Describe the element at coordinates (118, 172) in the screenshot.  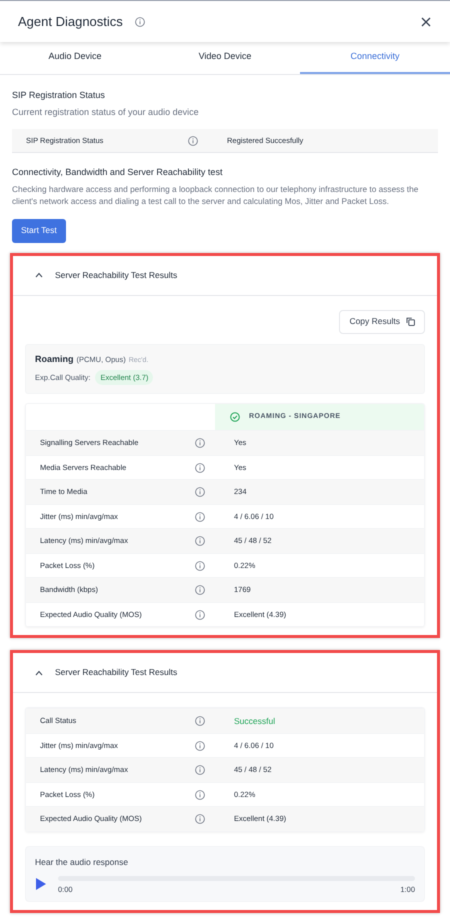
I see `section-title: Connectivity, Bandwidth and Server Reachability test` at that location.